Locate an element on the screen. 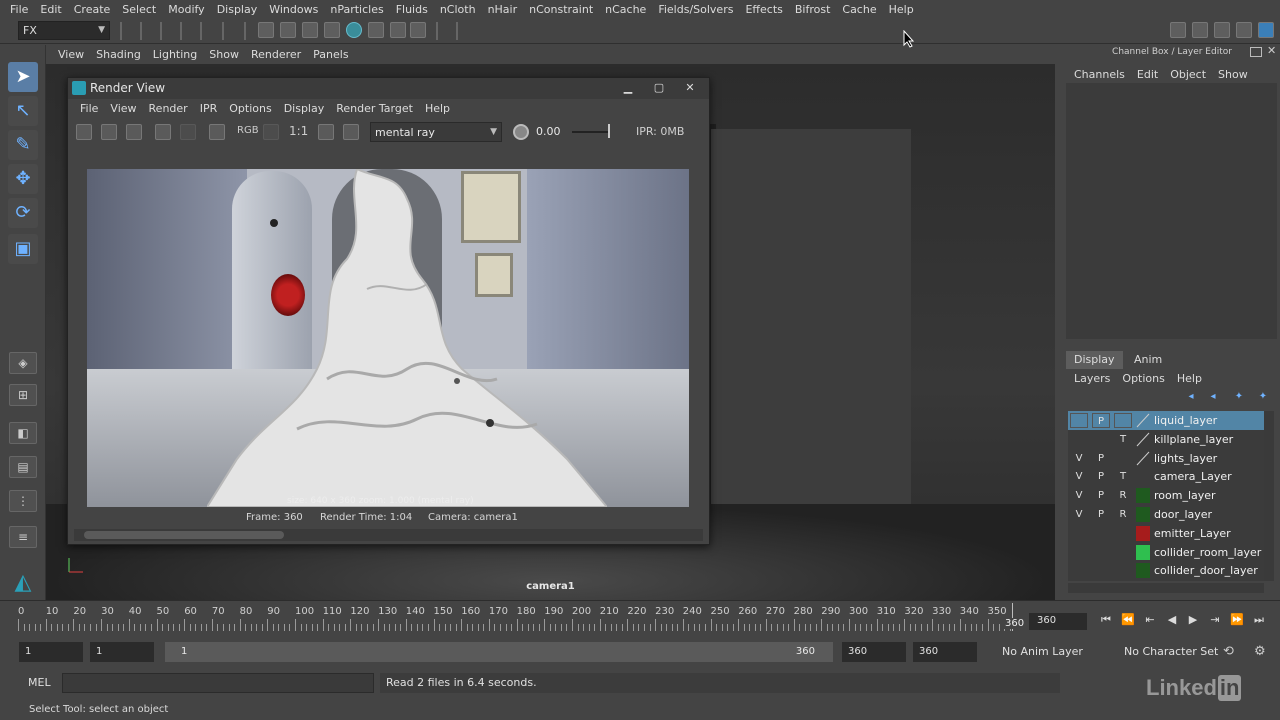 This screenshot has width=1280, height=720. scale-tool-icon: ▣ is located at coordinates (23, 249).